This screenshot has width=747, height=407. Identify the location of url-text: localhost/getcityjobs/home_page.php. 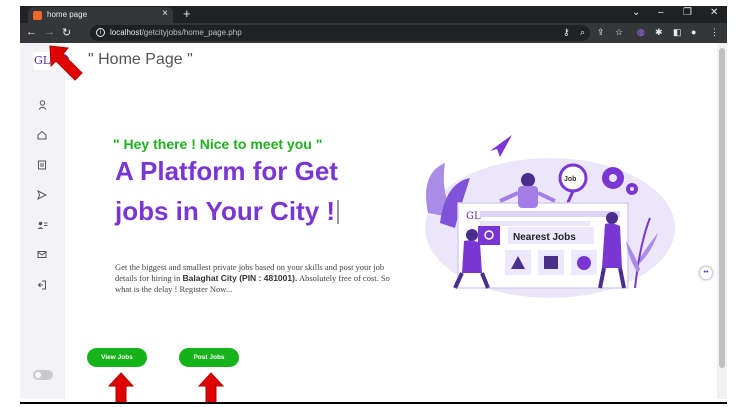
(176, 32).